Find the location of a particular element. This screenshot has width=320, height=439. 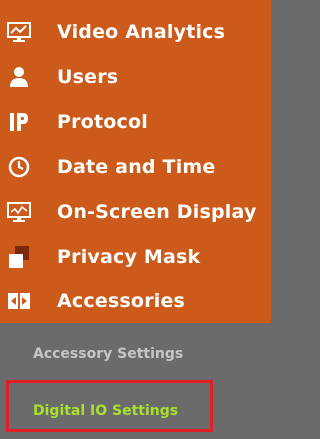

menu-item-privacy-mask: Privacy Mask is located at coordinates (135, 257).